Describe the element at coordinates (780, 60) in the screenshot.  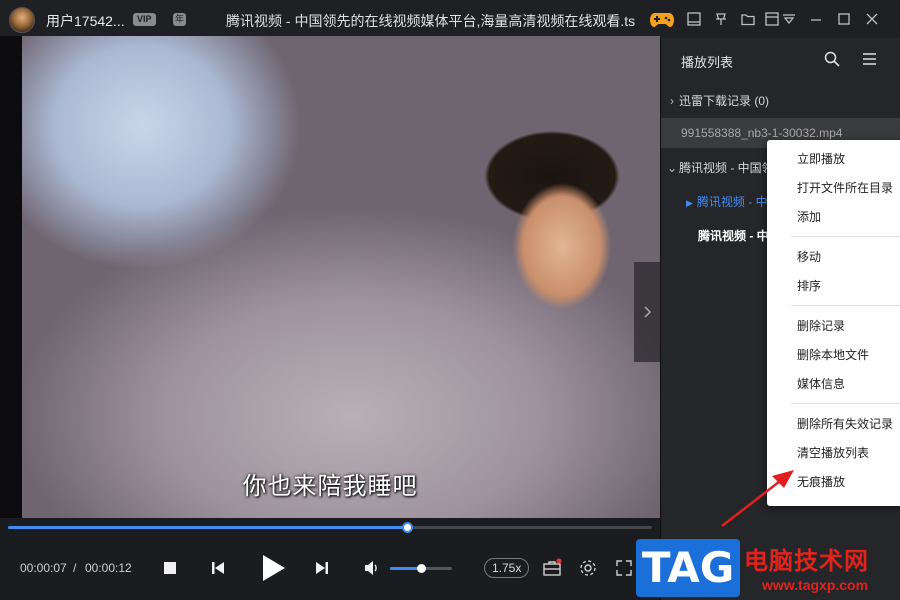
I see `playlist-header: 播放列表` at that location.